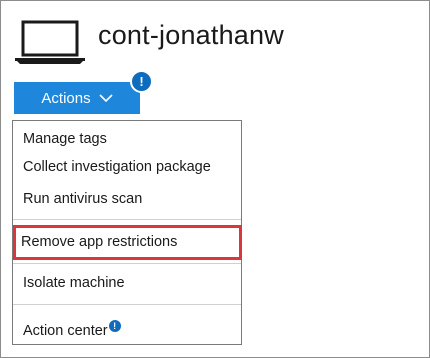 This screenshot has height=358, width=430. Describe the element at coordinates (117, 167) in the screenshot. I see `menu-item-collect-investigation-package: Collect investigation package` at that location.